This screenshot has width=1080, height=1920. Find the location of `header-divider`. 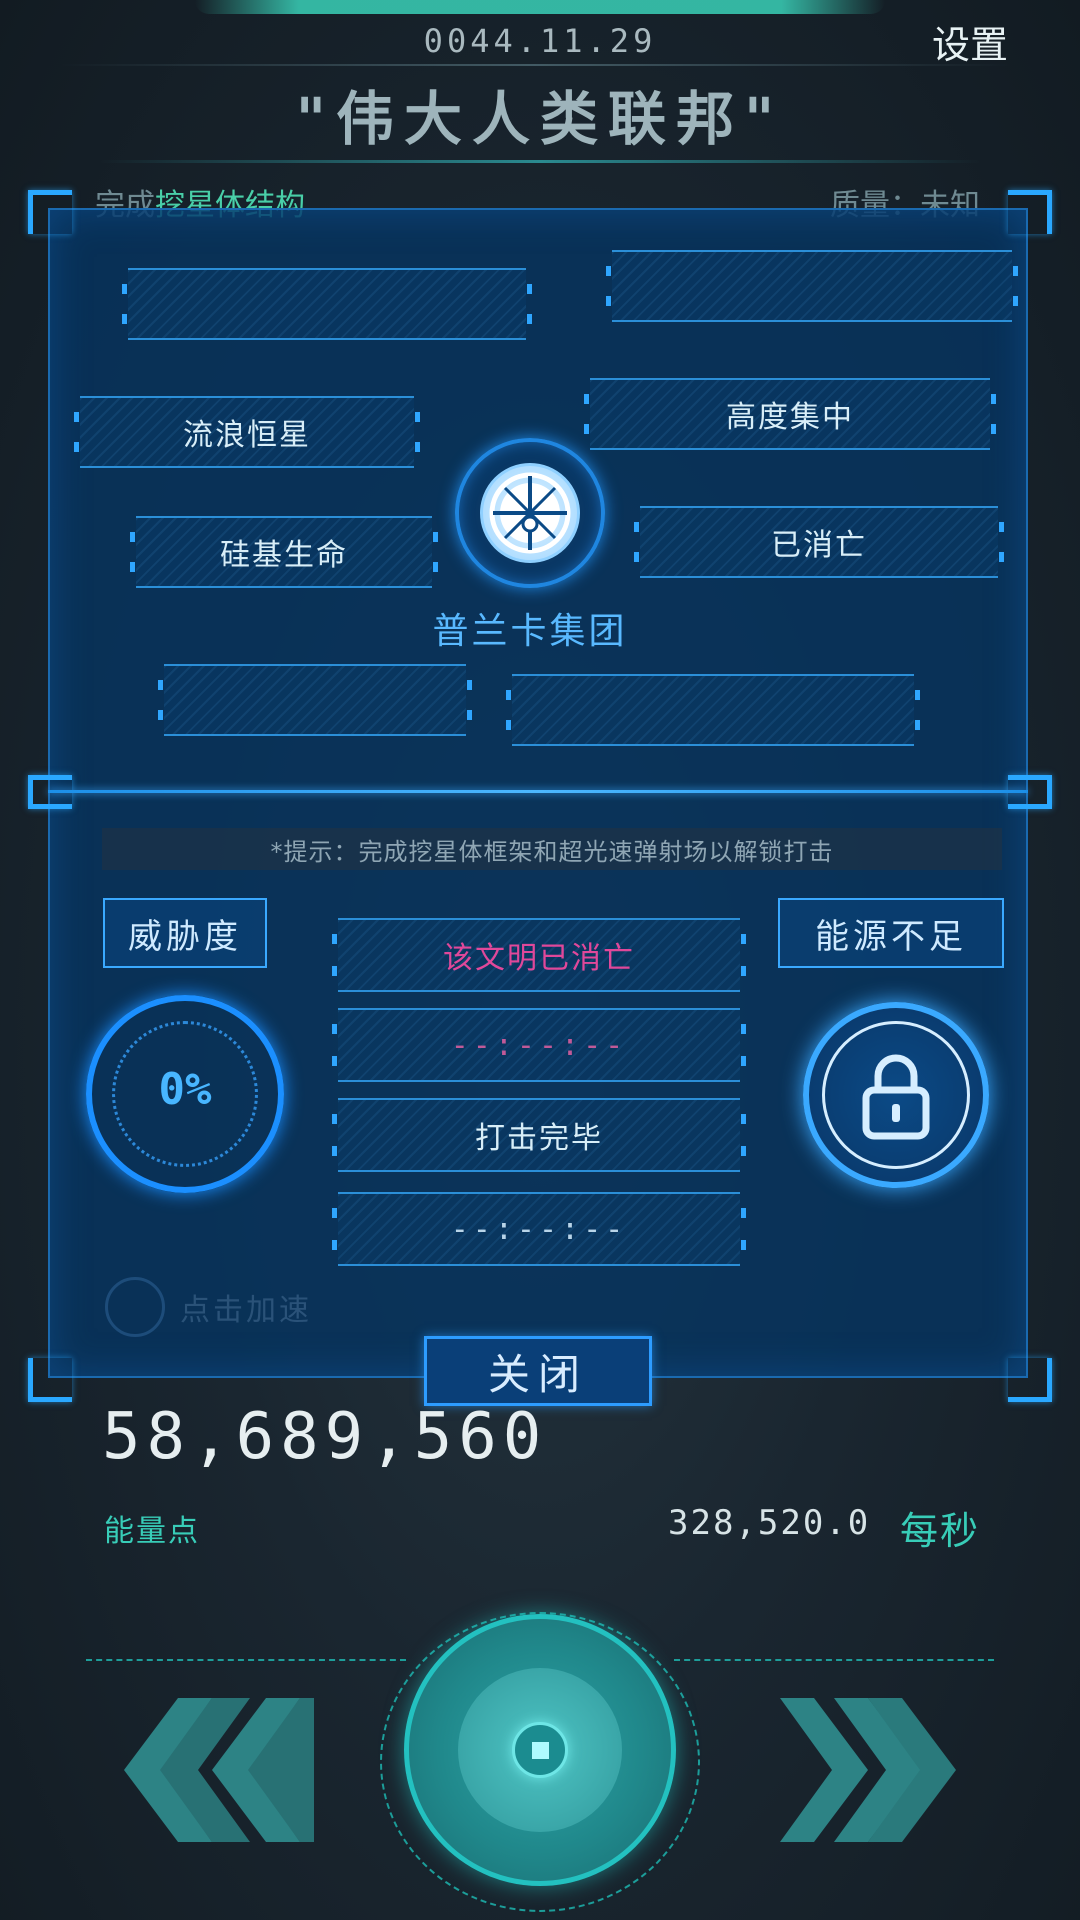

header-divider is located at coordinates (535, 65).